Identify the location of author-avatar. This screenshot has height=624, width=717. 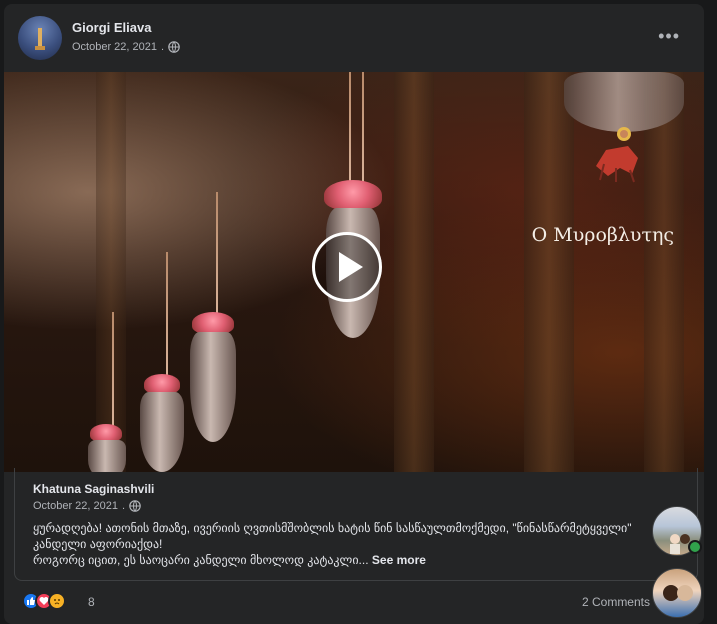
(40, 38).